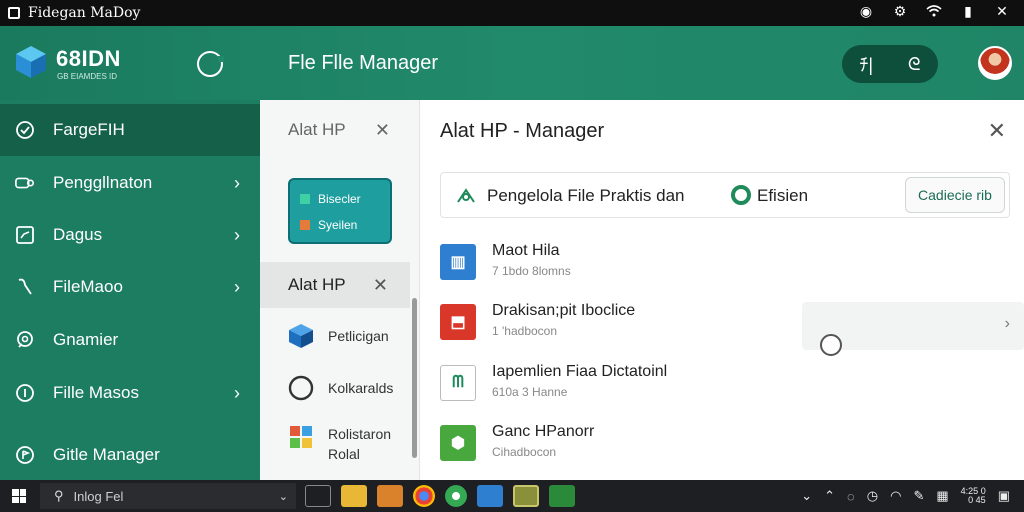  Describe the element at coordinates (872, 496) in the screenshot. I see `clock-icon: ◷` at that location.